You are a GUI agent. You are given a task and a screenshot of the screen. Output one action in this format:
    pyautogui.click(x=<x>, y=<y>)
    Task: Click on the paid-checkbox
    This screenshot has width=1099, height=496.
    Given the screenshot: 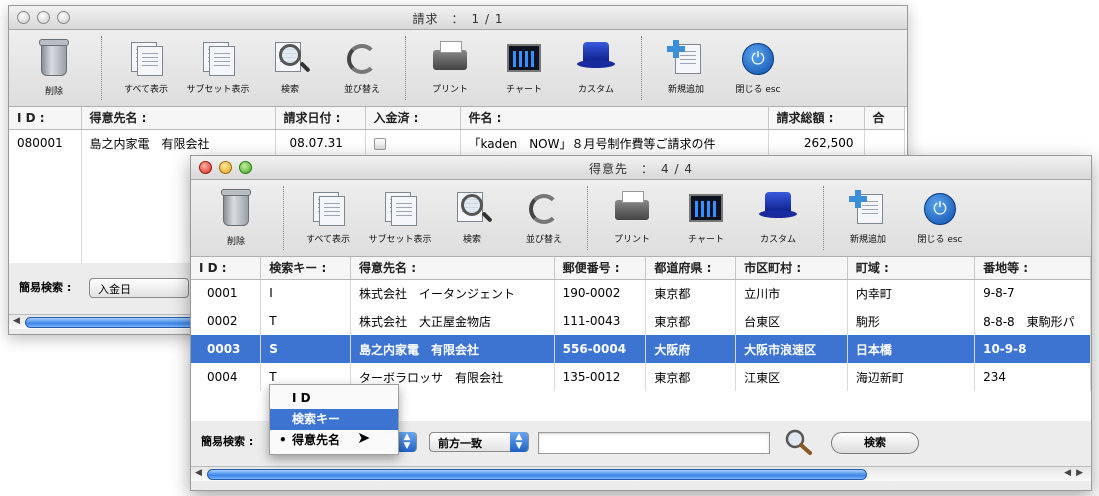 What is the action you would take?
    pyautogui.click(x=379, y=143)
    